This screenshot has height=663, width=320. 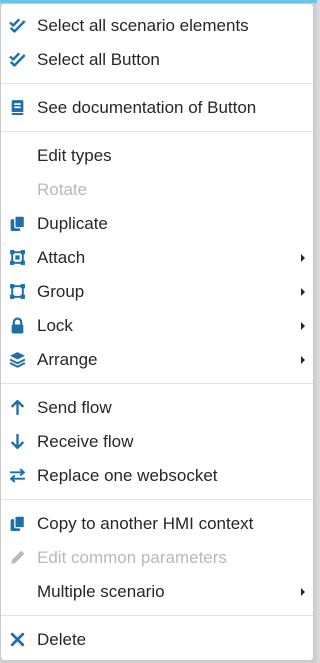 What do you see at coordinates (157, 292) in the screenshot?
I see `menu-item-group: Group` at bounding box center [157, 292].